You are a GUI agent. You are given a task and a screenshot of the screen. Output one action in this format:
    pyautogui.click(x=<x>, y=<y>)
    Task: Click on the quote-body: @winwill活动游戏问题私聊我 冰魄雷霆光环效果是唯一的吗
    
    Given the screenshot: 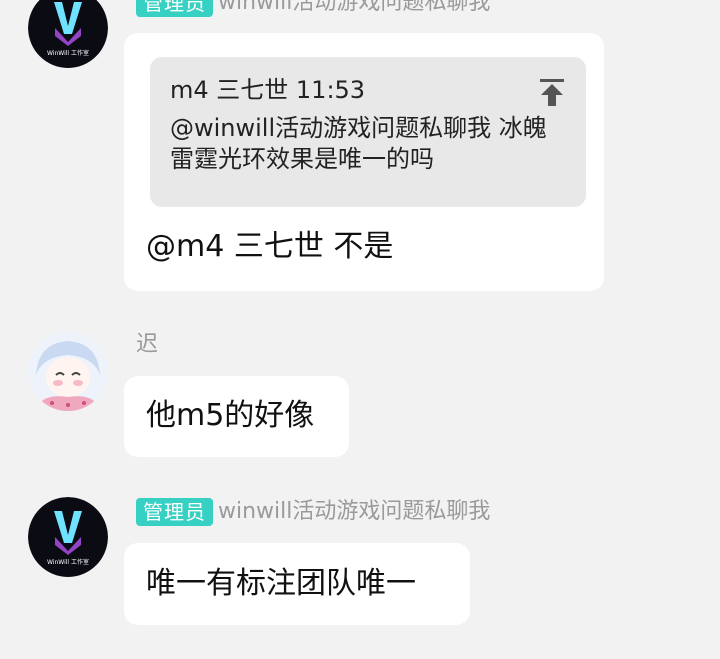 What is the action you would take?
    pyautogui.click(x=358, y=143)
    